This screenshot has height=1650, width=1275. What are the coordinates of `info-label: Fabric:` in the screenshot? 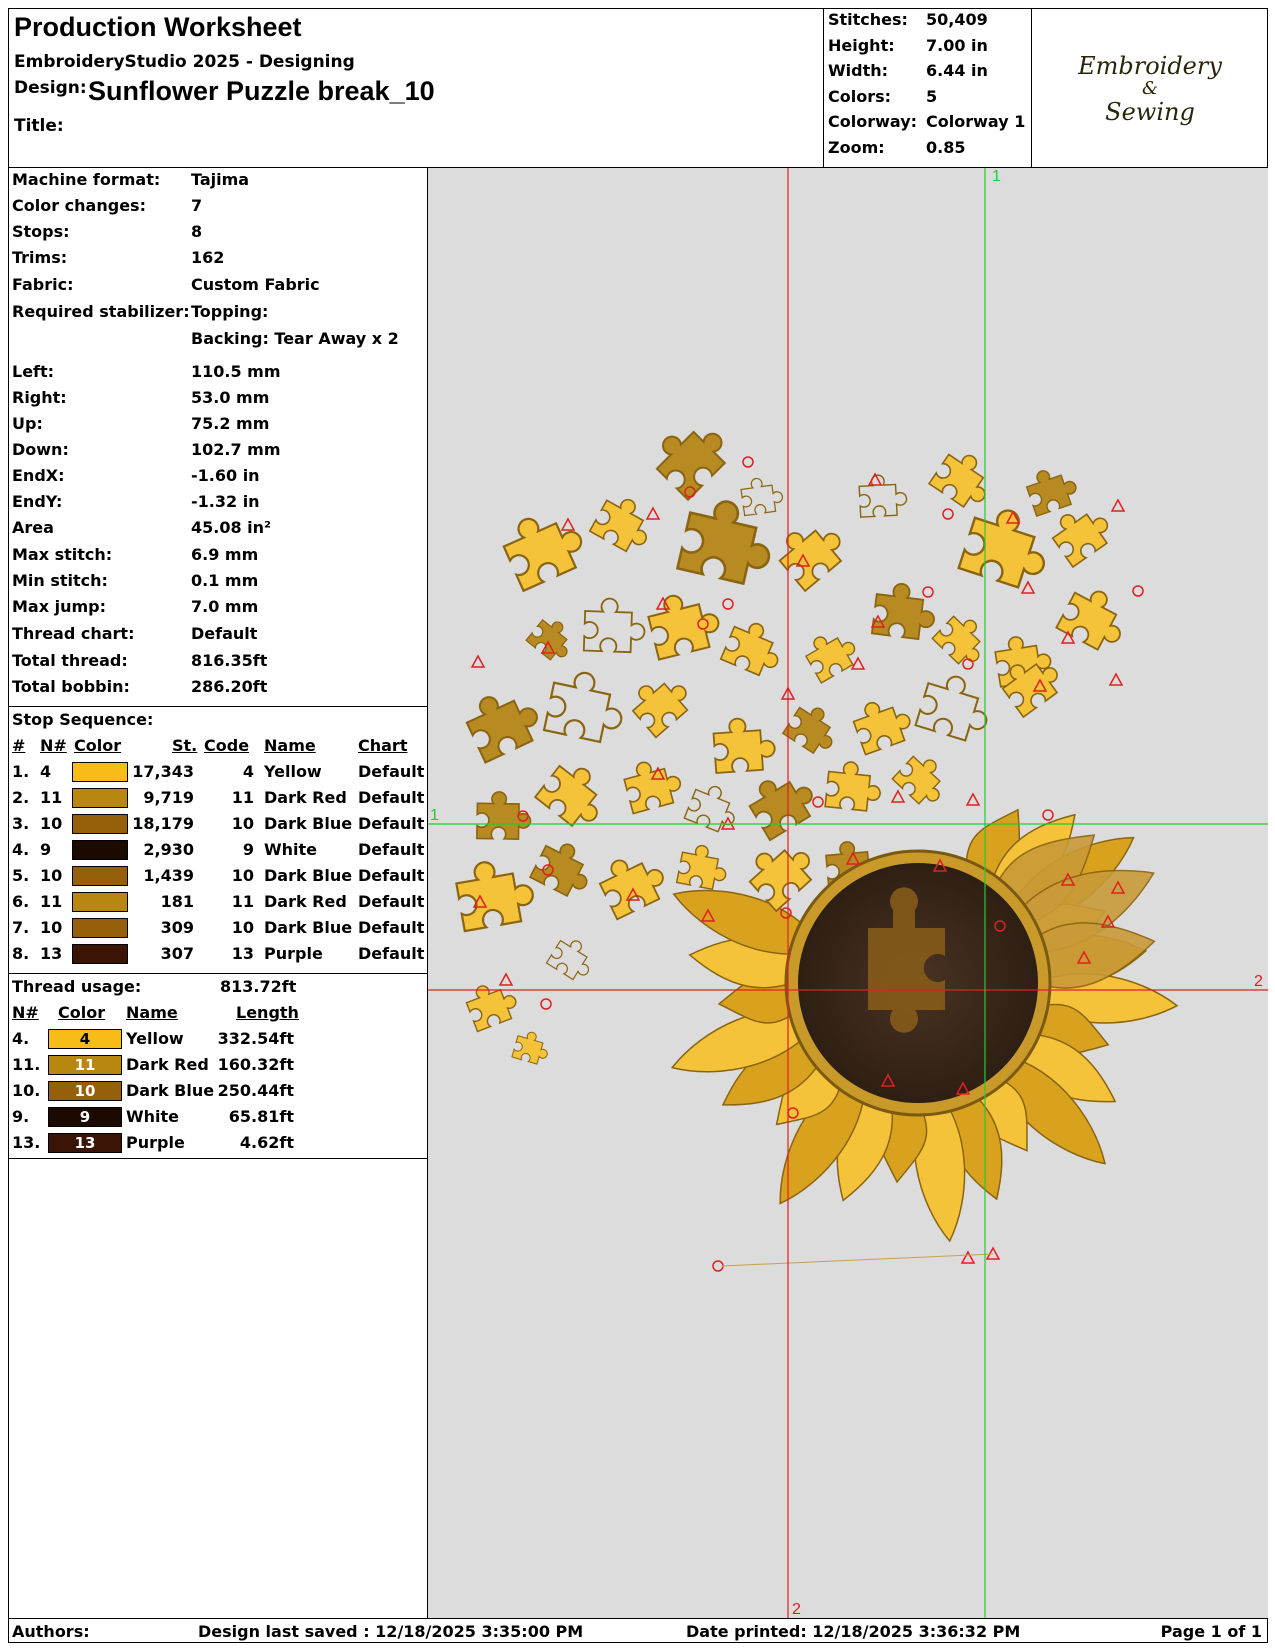 It's located at (43, 284).